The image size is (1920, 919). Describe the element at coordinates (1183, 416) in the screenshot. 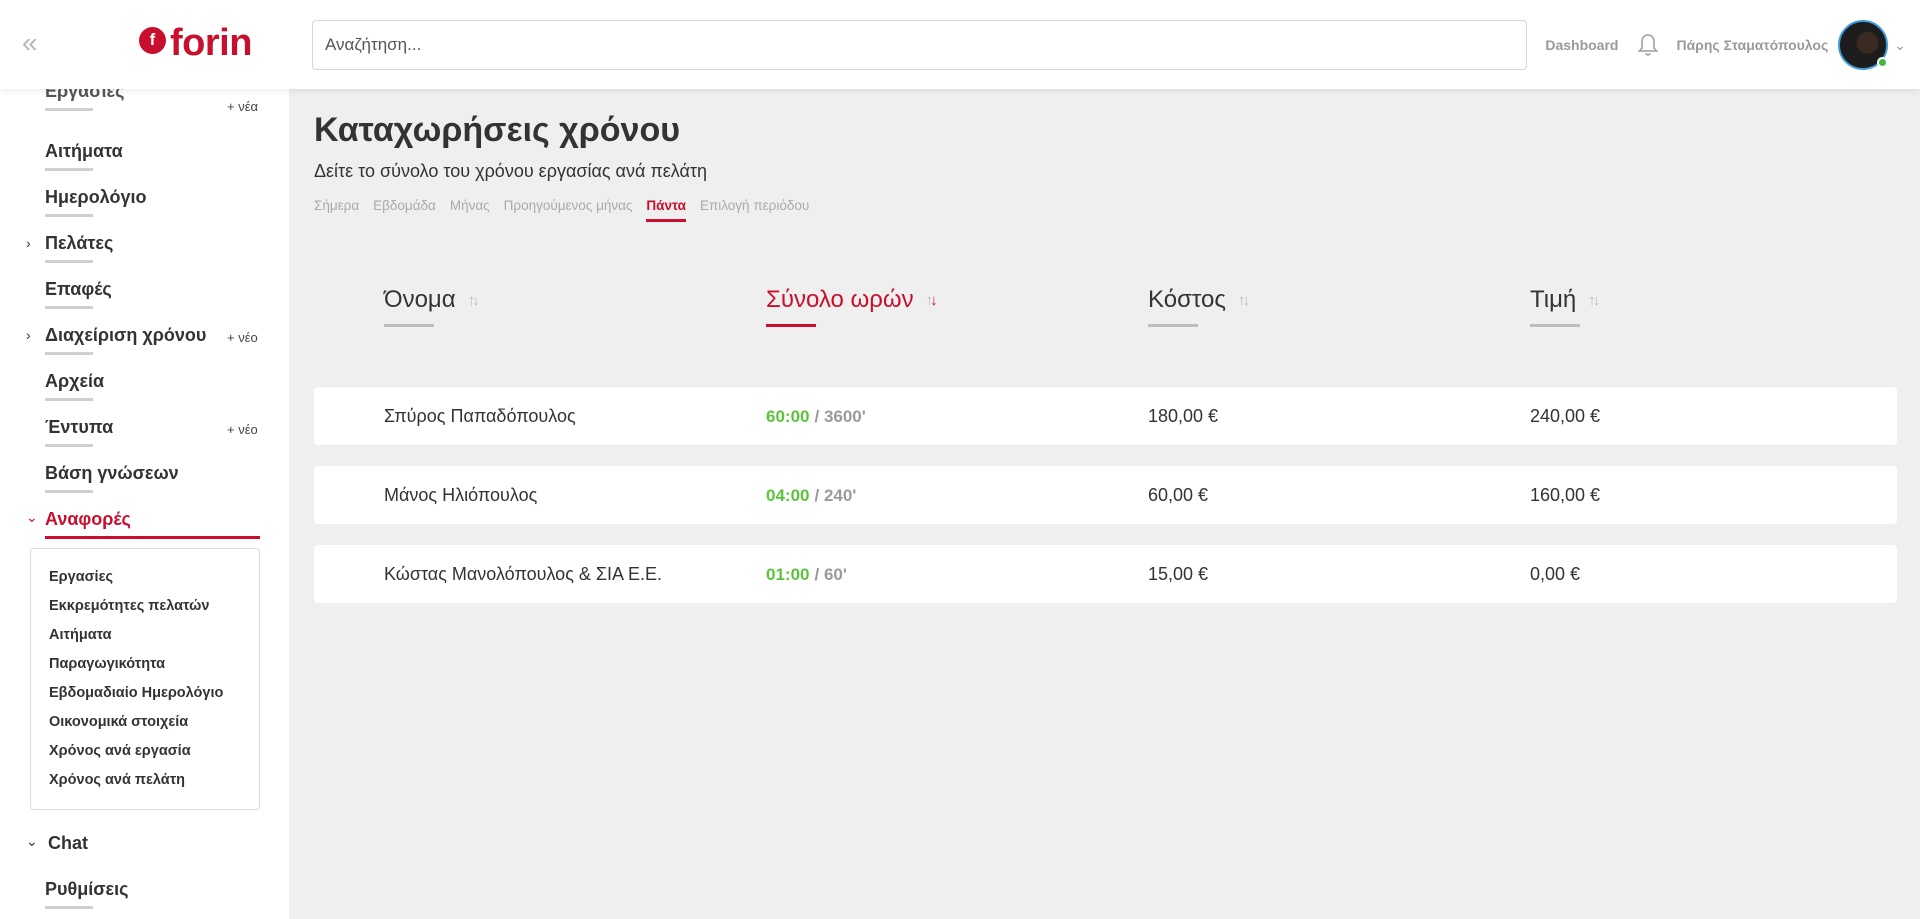

I see `row-cost: 180,00 €` at that location.